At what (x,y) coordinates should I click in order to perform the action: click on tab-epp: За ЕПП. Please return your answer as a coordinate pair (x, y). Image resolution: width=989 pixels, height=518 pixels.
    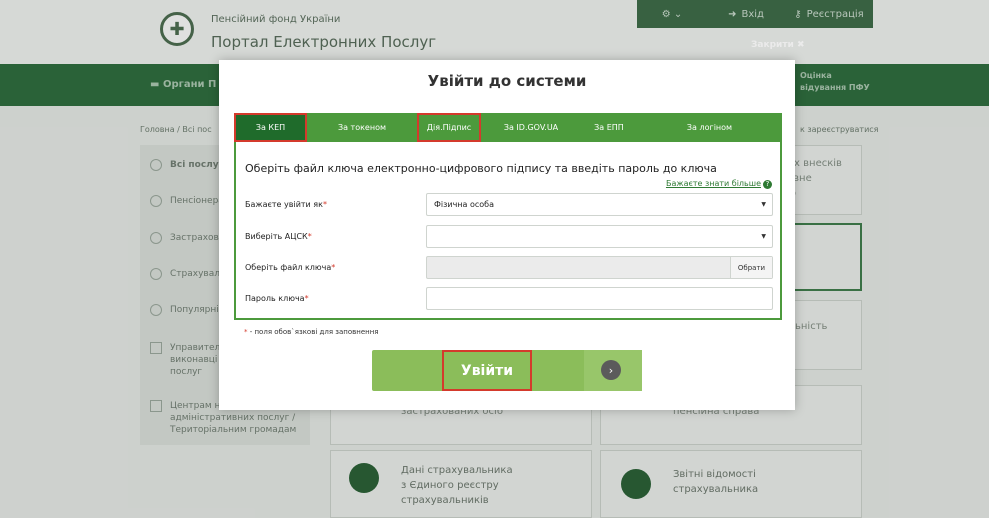
    Looking at the image, I should click on (609, 127).